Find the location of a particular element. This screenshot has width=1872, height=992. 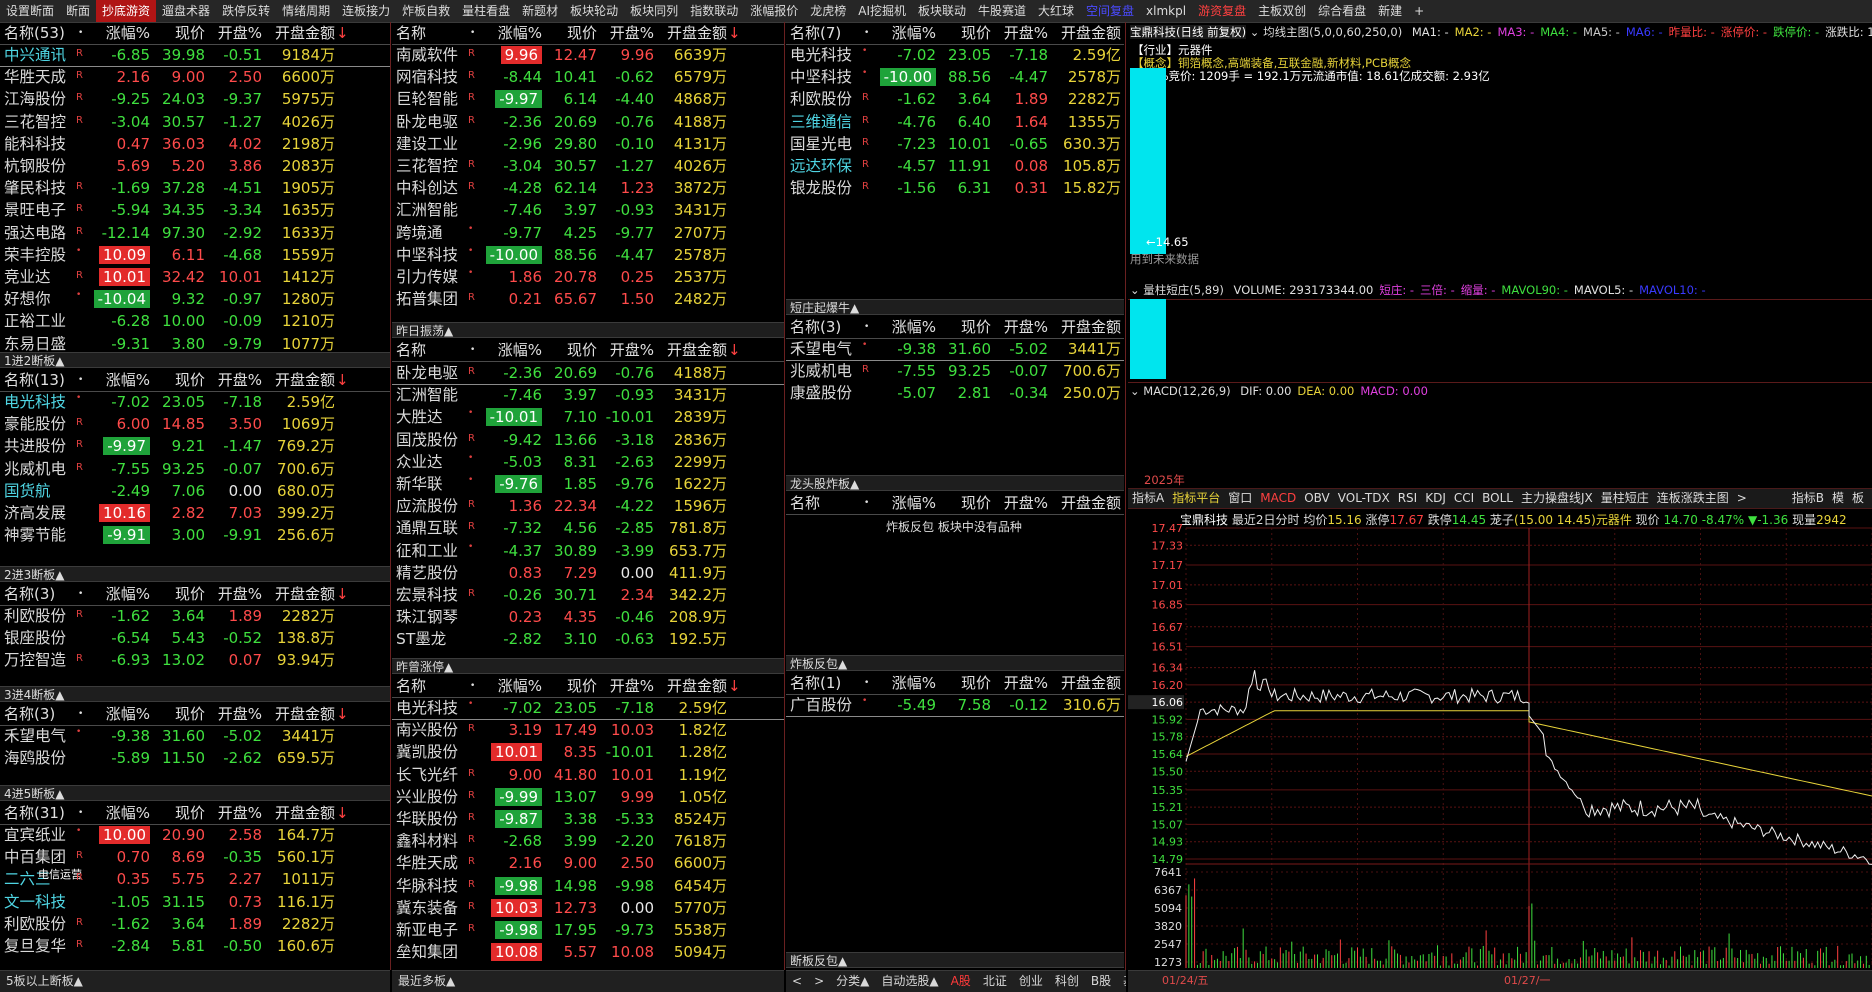

table-row: 国茂股份 R -9.42 13.66 -3.18 2836万 is located at coordinates (588, 440).